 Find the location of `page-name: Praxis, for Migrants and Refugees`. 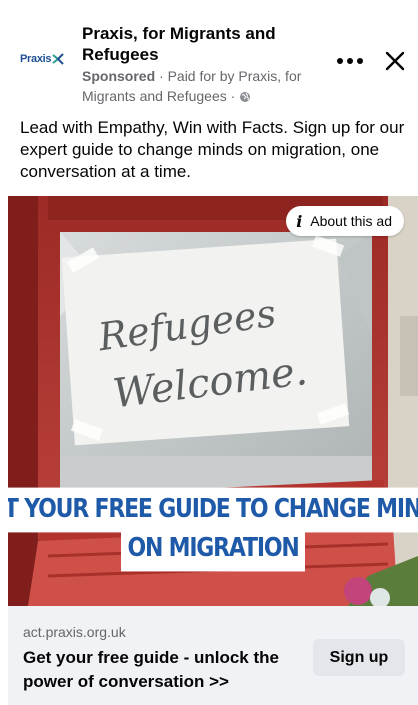

page-name: Praxis, for Migrants and Refugees is located at coordinates (197, 44).